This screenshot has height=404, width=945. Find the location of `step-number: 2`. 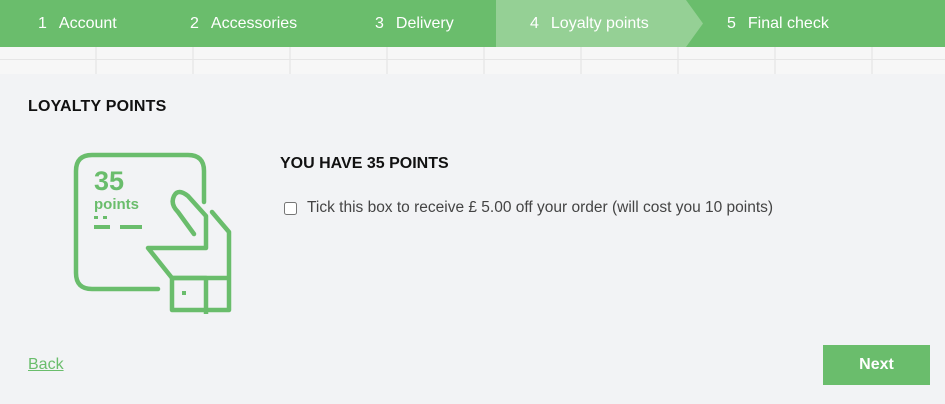

step-number: 2 is located at coordinates (194, 23).